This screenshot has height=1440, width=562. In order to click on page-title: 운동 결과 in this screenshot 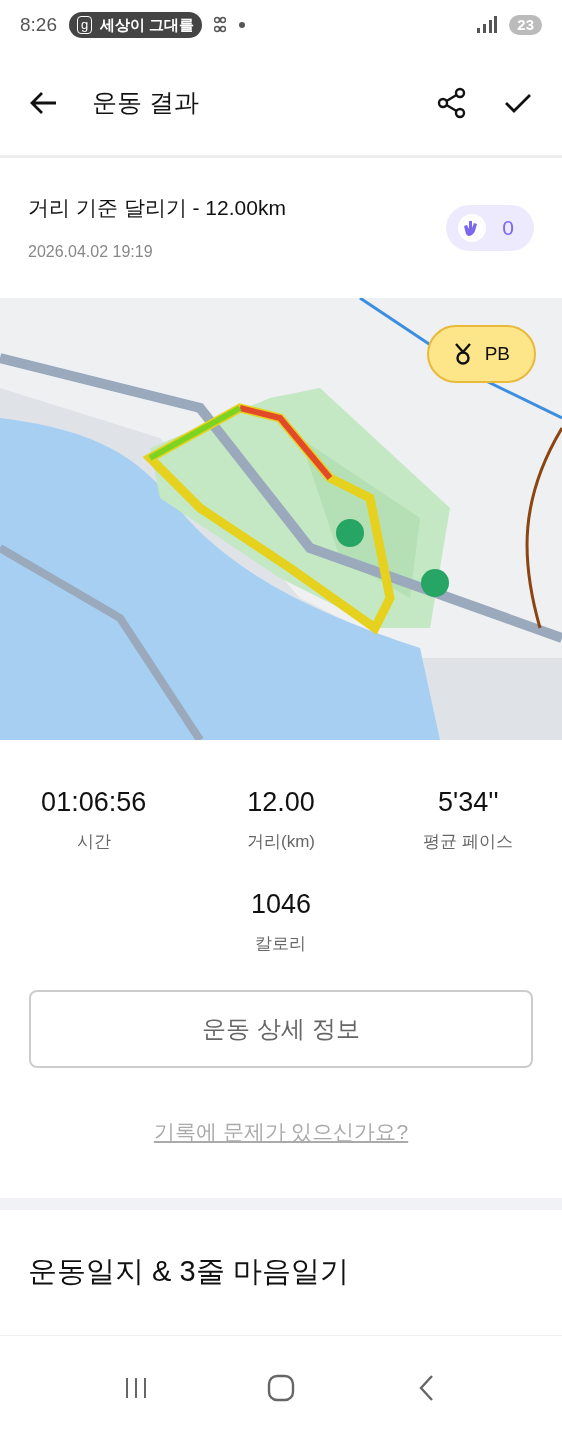, I will do `click(145, 102)`.